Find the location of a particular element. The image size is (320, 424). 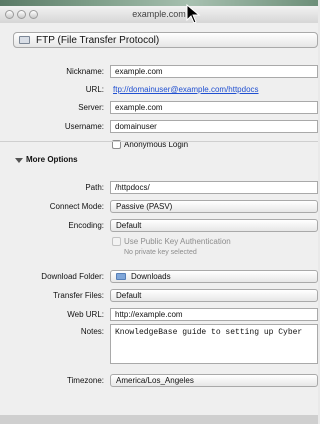

transfer-files-label: Transfer Files: is located at coordinates (78, 295).